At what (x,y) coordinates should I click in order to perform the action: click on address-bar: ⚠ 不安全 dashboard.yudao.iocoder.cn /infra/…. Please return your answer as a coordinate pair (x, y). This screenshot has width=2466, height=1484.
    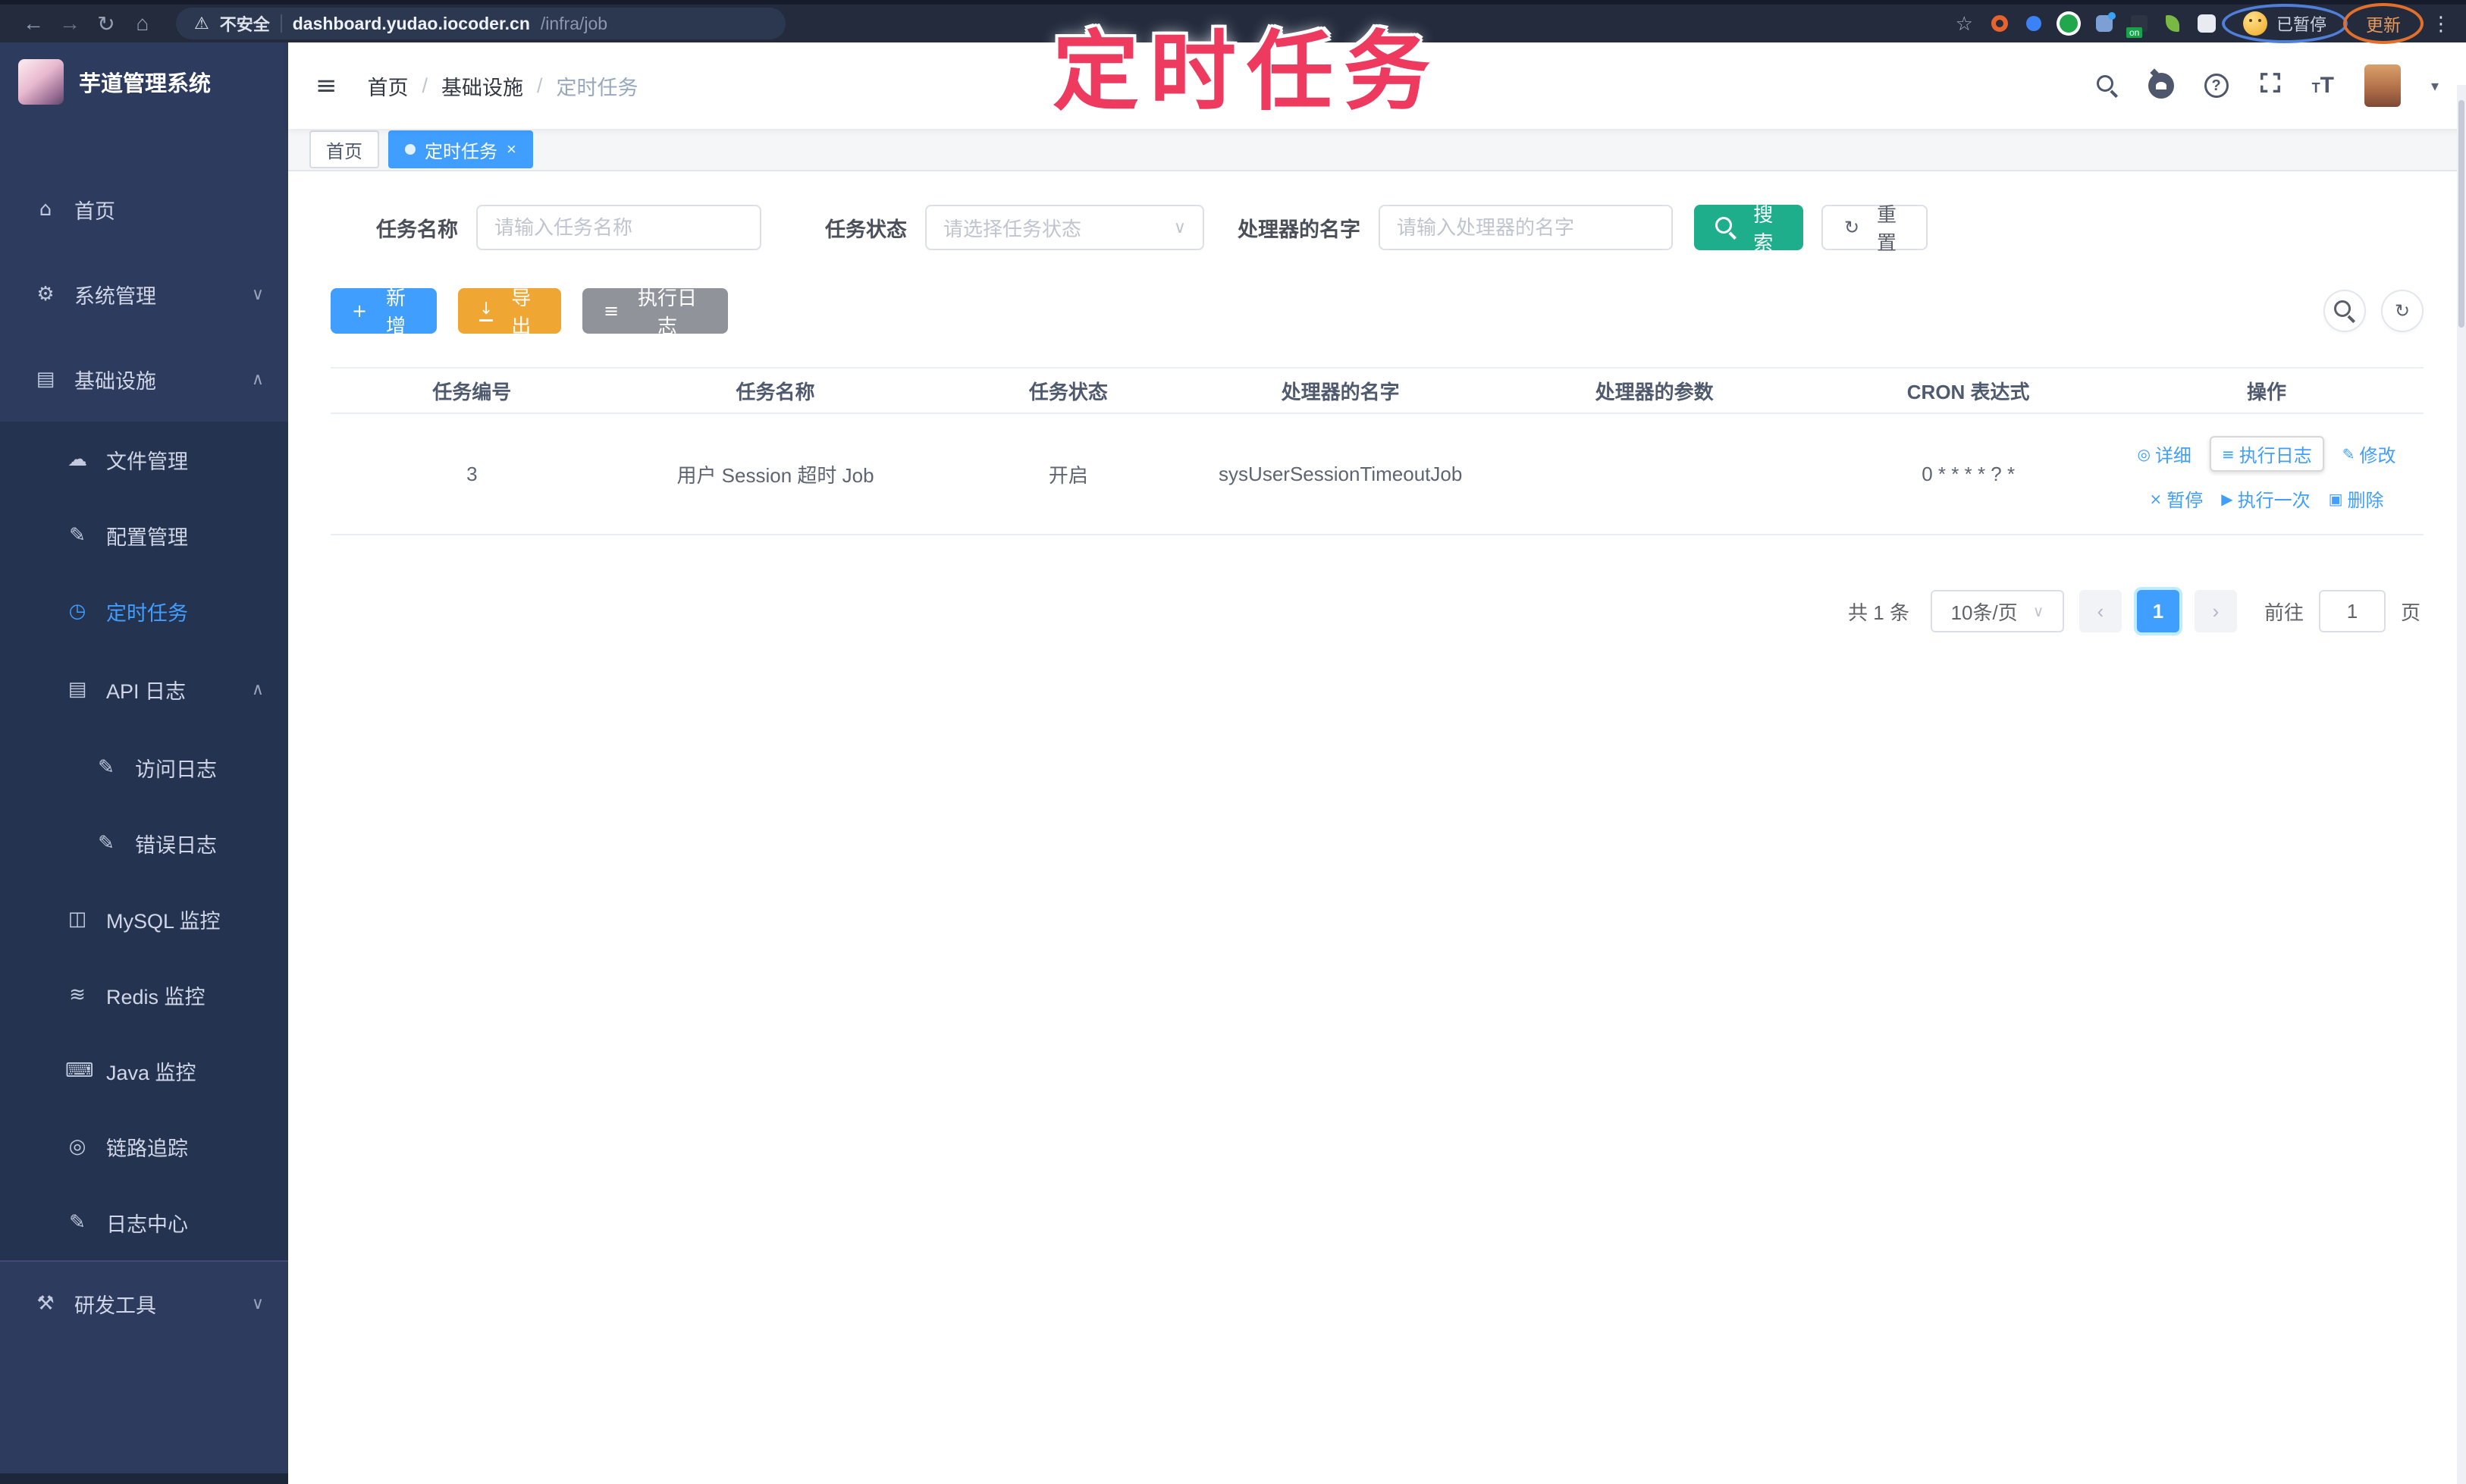
    Looking at the image, I should click on (481, 23).